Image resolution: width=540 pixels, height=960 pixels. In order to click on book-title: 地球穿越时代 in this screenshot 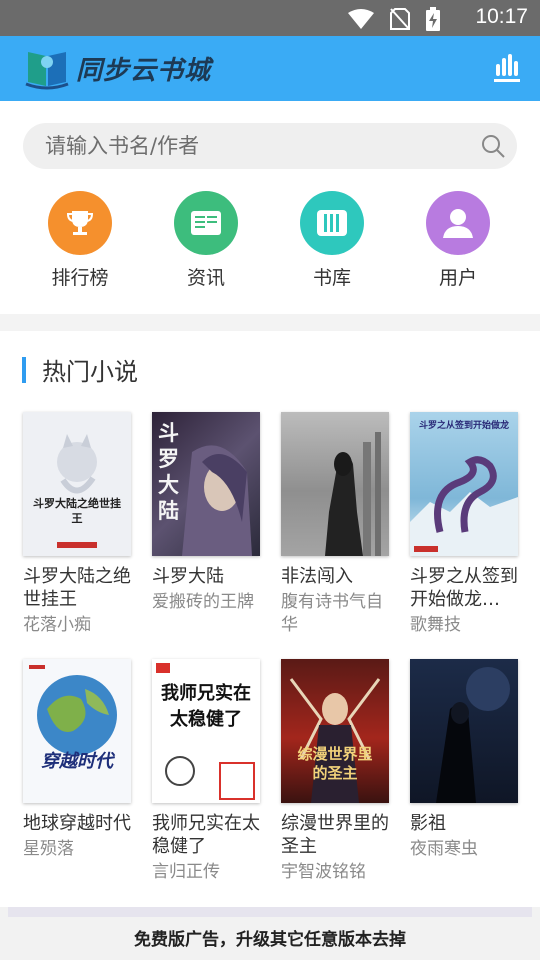, I will do `click(77, 823)`.